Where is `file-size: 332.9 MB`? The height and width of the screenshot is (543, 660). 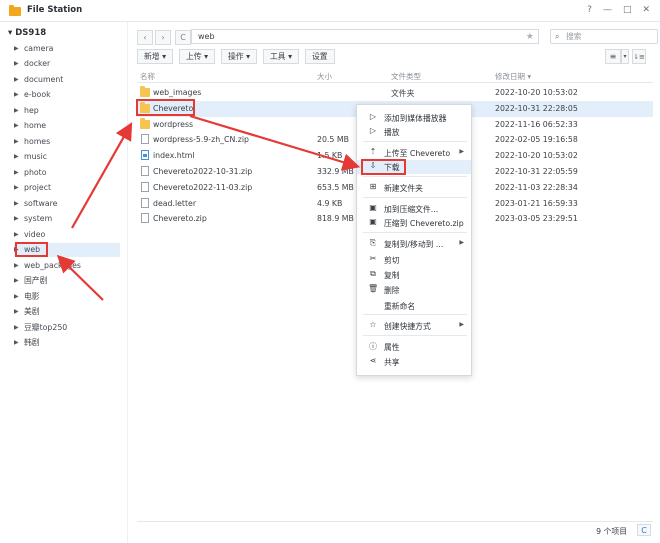
file-size: 332.9 MB is located at coordinates (335, 171).